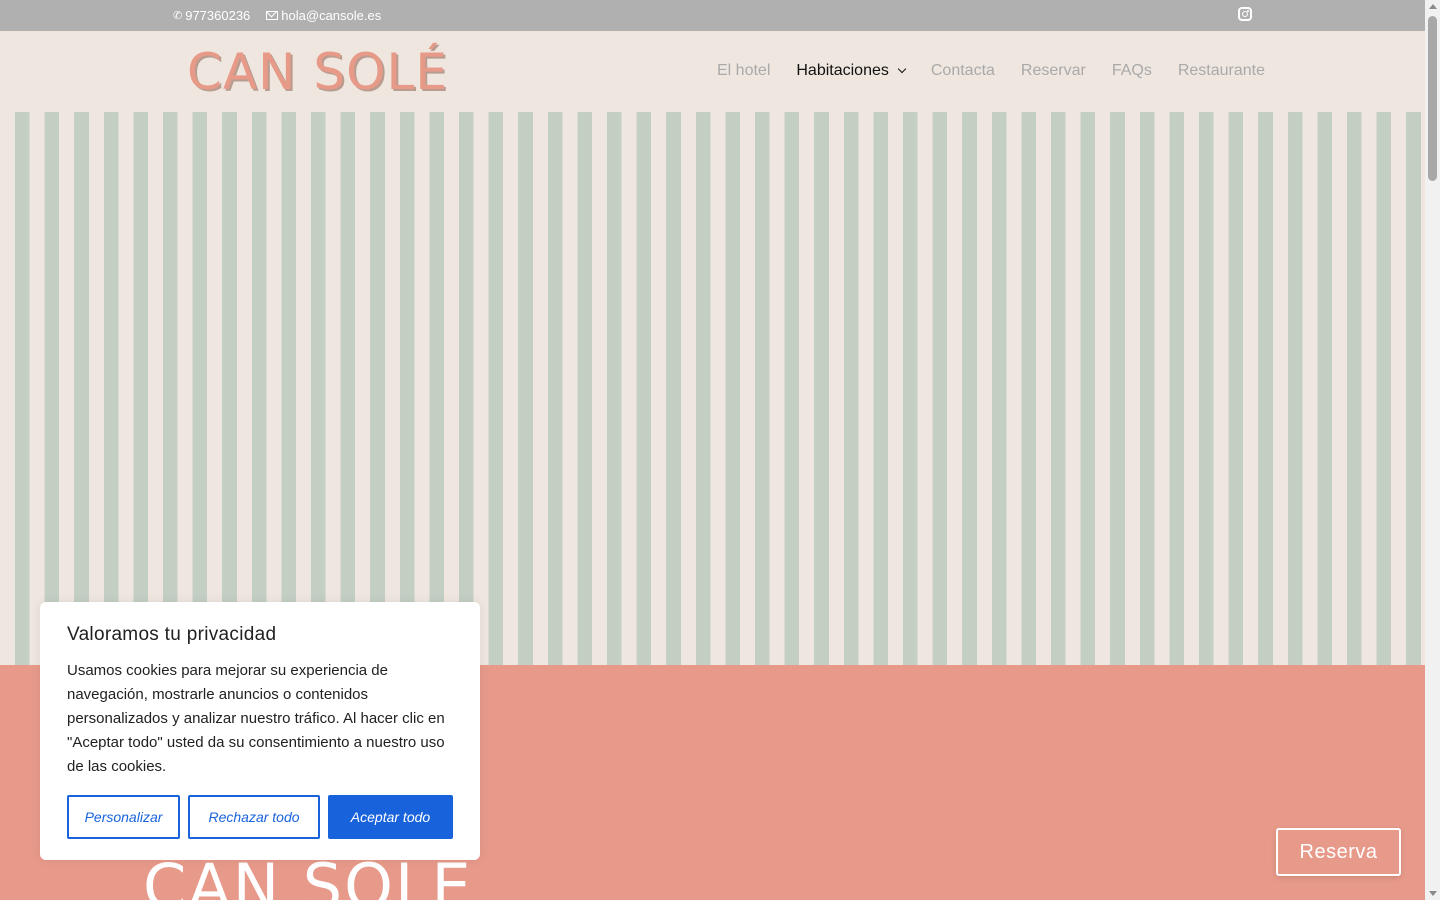 The width and height of the screenshot is (1440, 900). I want to click on scroll-down-arrow-icon, so click(1433, 893).